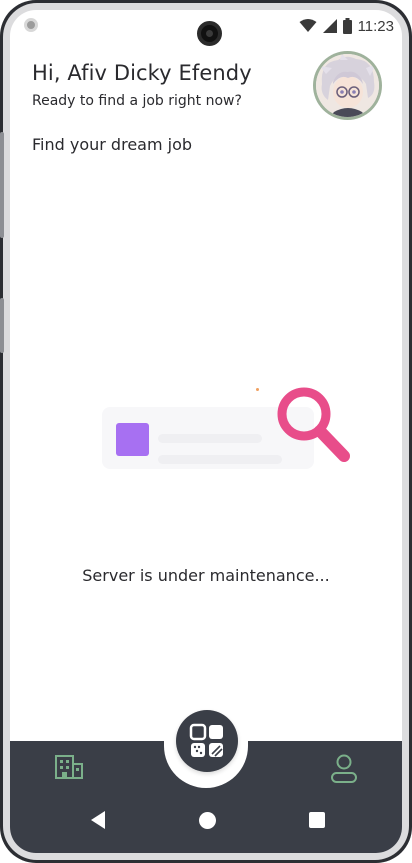  What do you see at coordinates (98, 820) in the screenshot?
I see `back-icon` at bounding box center [98, 820].